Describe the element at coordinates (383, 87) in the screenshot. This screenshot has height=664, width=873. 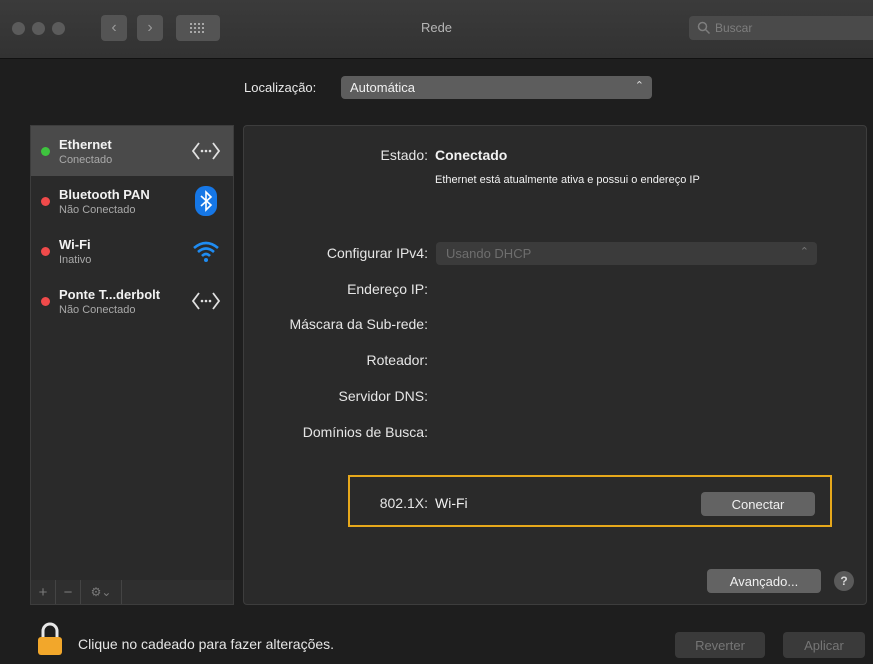
I see `location-value: Automática` at that location.